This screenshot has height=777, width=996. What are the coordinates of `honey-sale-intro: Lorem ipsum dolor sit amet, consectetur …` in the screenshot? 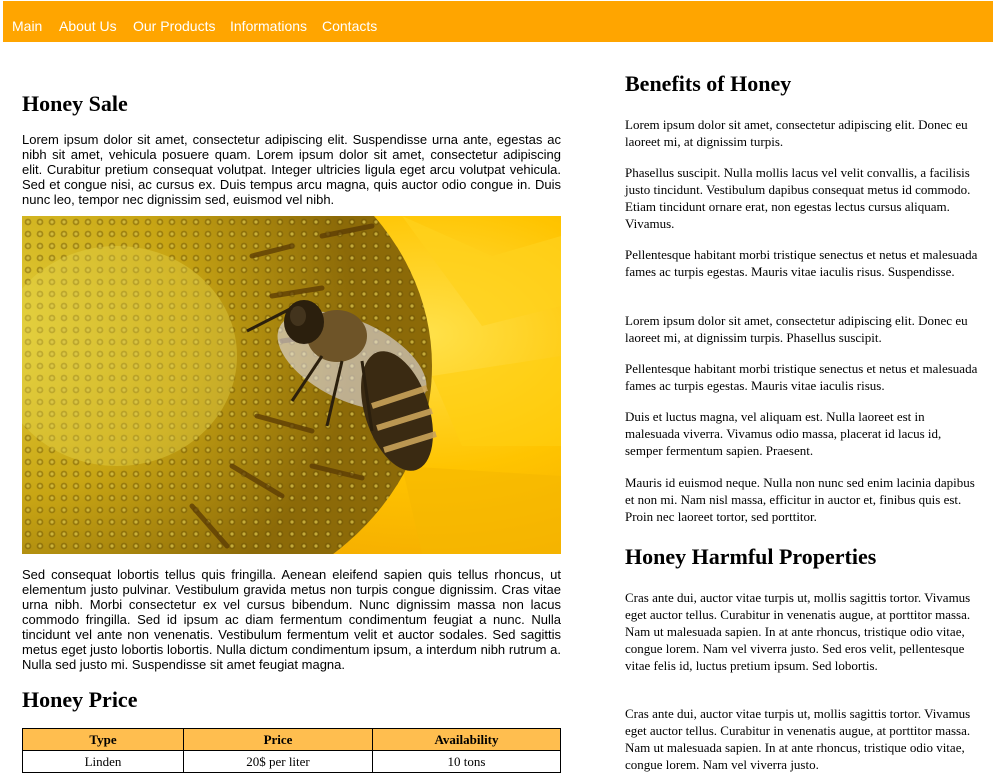 It's located at (291, 169).